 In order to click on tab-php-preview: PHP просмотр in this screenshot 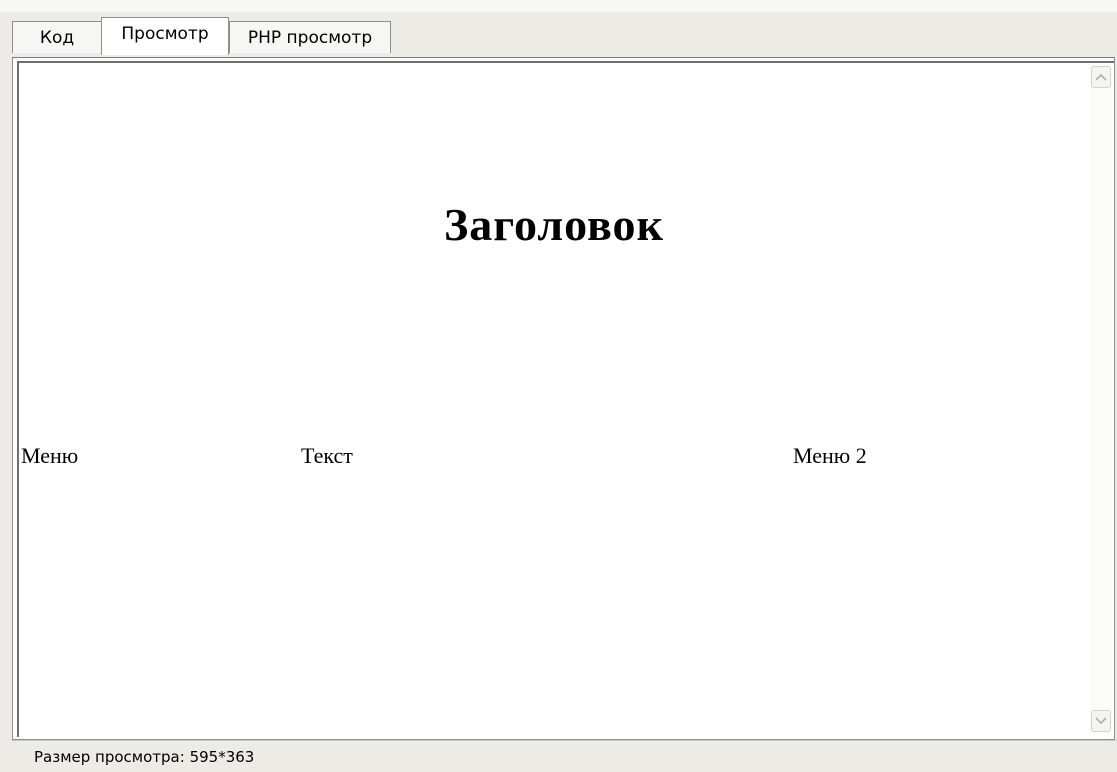, I will do `click(310, 37)`.